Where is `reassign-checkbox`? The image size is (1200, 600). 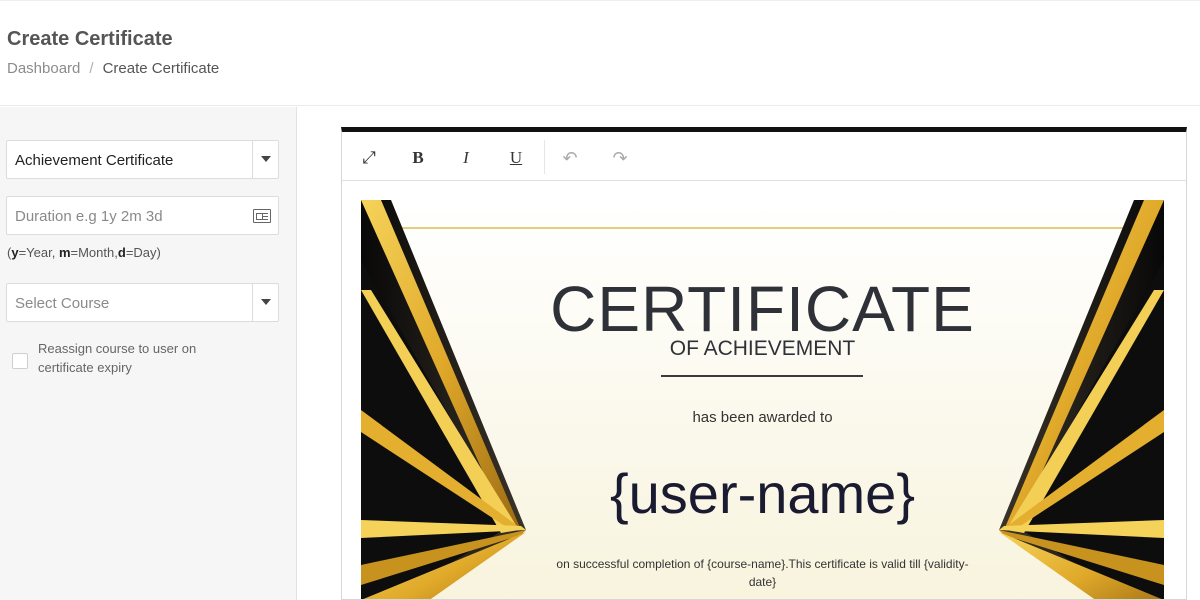
reassign-checkbox is located at coordinates (20, 361).